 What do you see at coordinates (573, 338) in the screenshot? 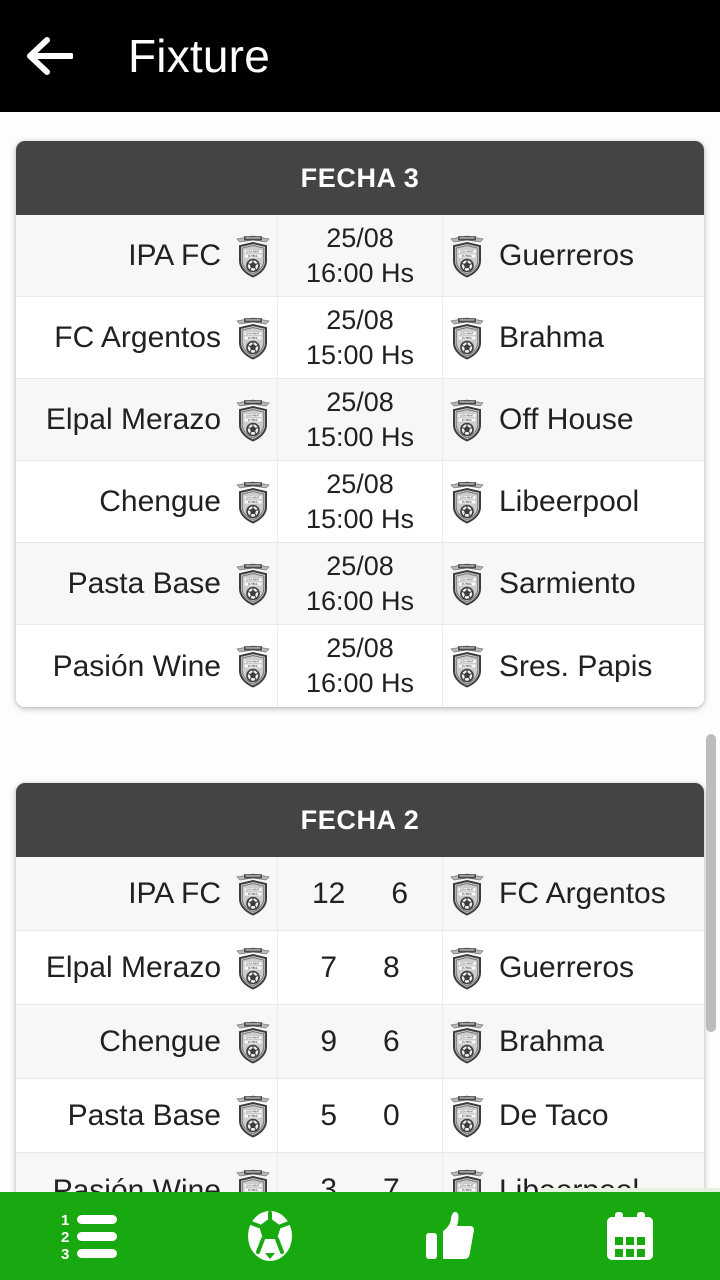
I see `away-team-cell: LIGA AMAT. FUTBOL Brahma` at bounding box center [573, 338].